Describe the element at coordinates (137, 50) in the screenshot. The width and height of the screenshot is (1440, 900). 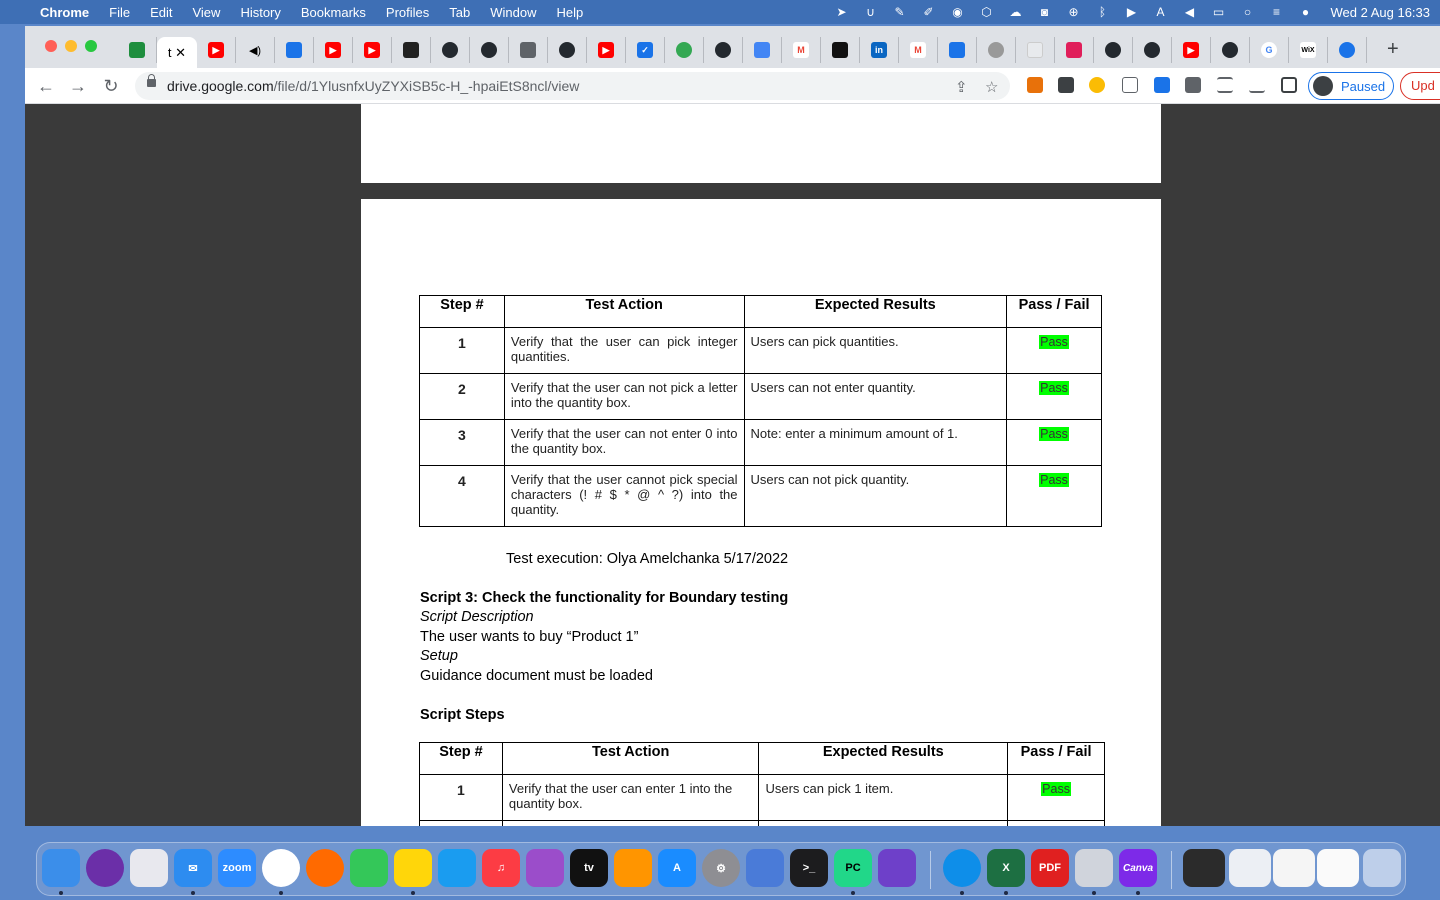
I see `tab-classroom` at that location.